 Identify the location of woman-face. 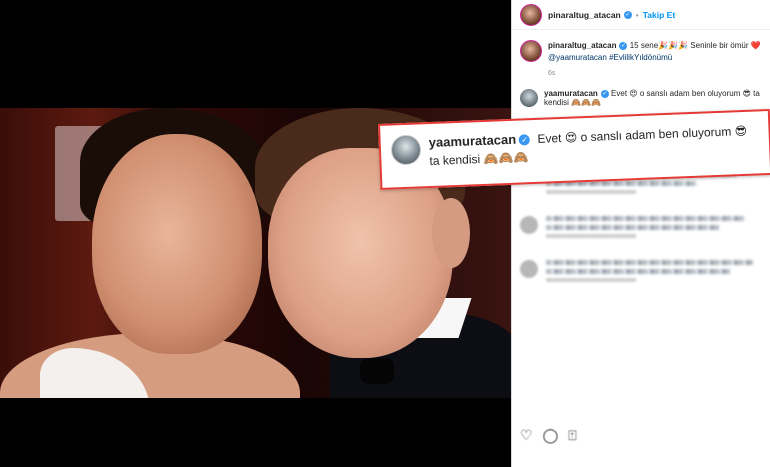
(177, 244).